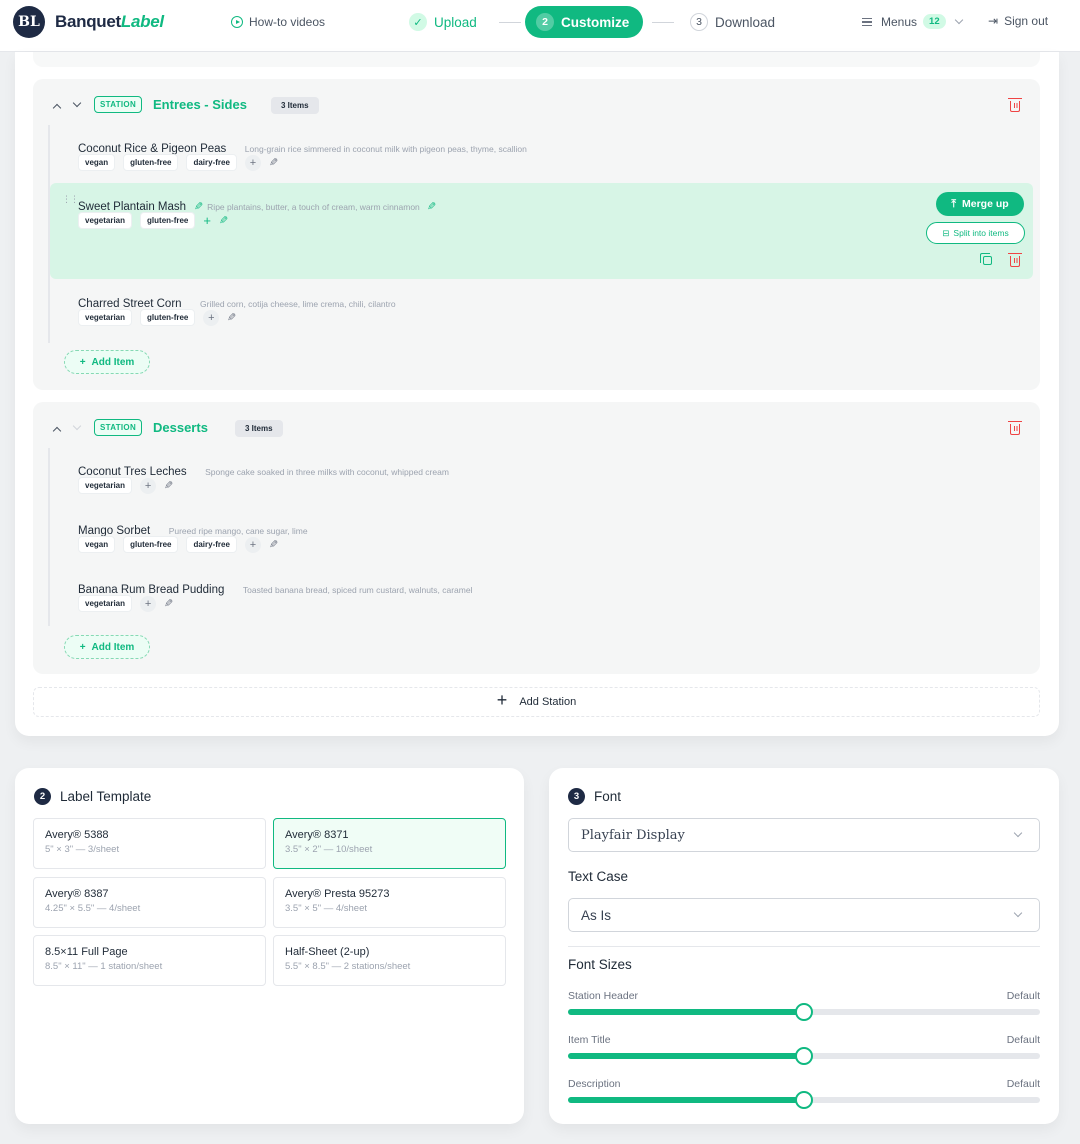 The image size is (1080, 1144). I want to click on template-option: Avery® 5388 5" × 3" — 3/sheet, so click(149, 843).